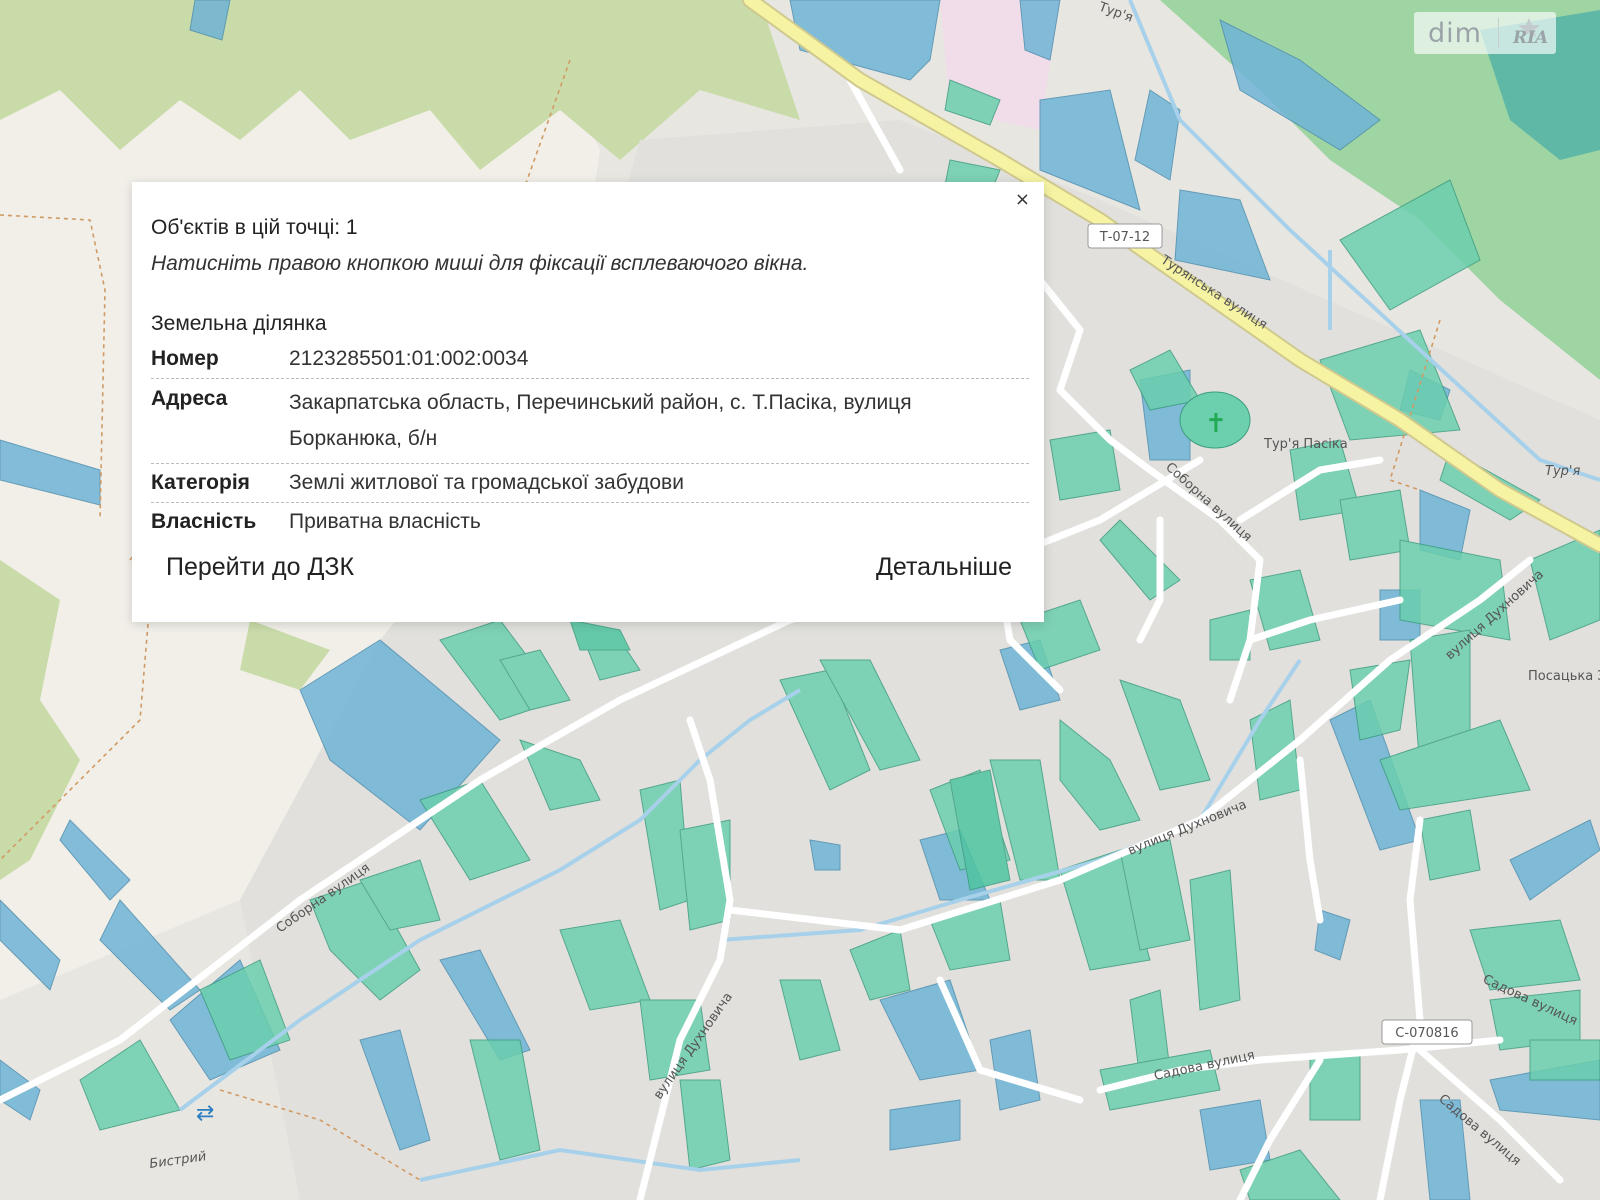  I want to click on go-to-dzk-button: Перейти до ДЗК, so click(260, 567).